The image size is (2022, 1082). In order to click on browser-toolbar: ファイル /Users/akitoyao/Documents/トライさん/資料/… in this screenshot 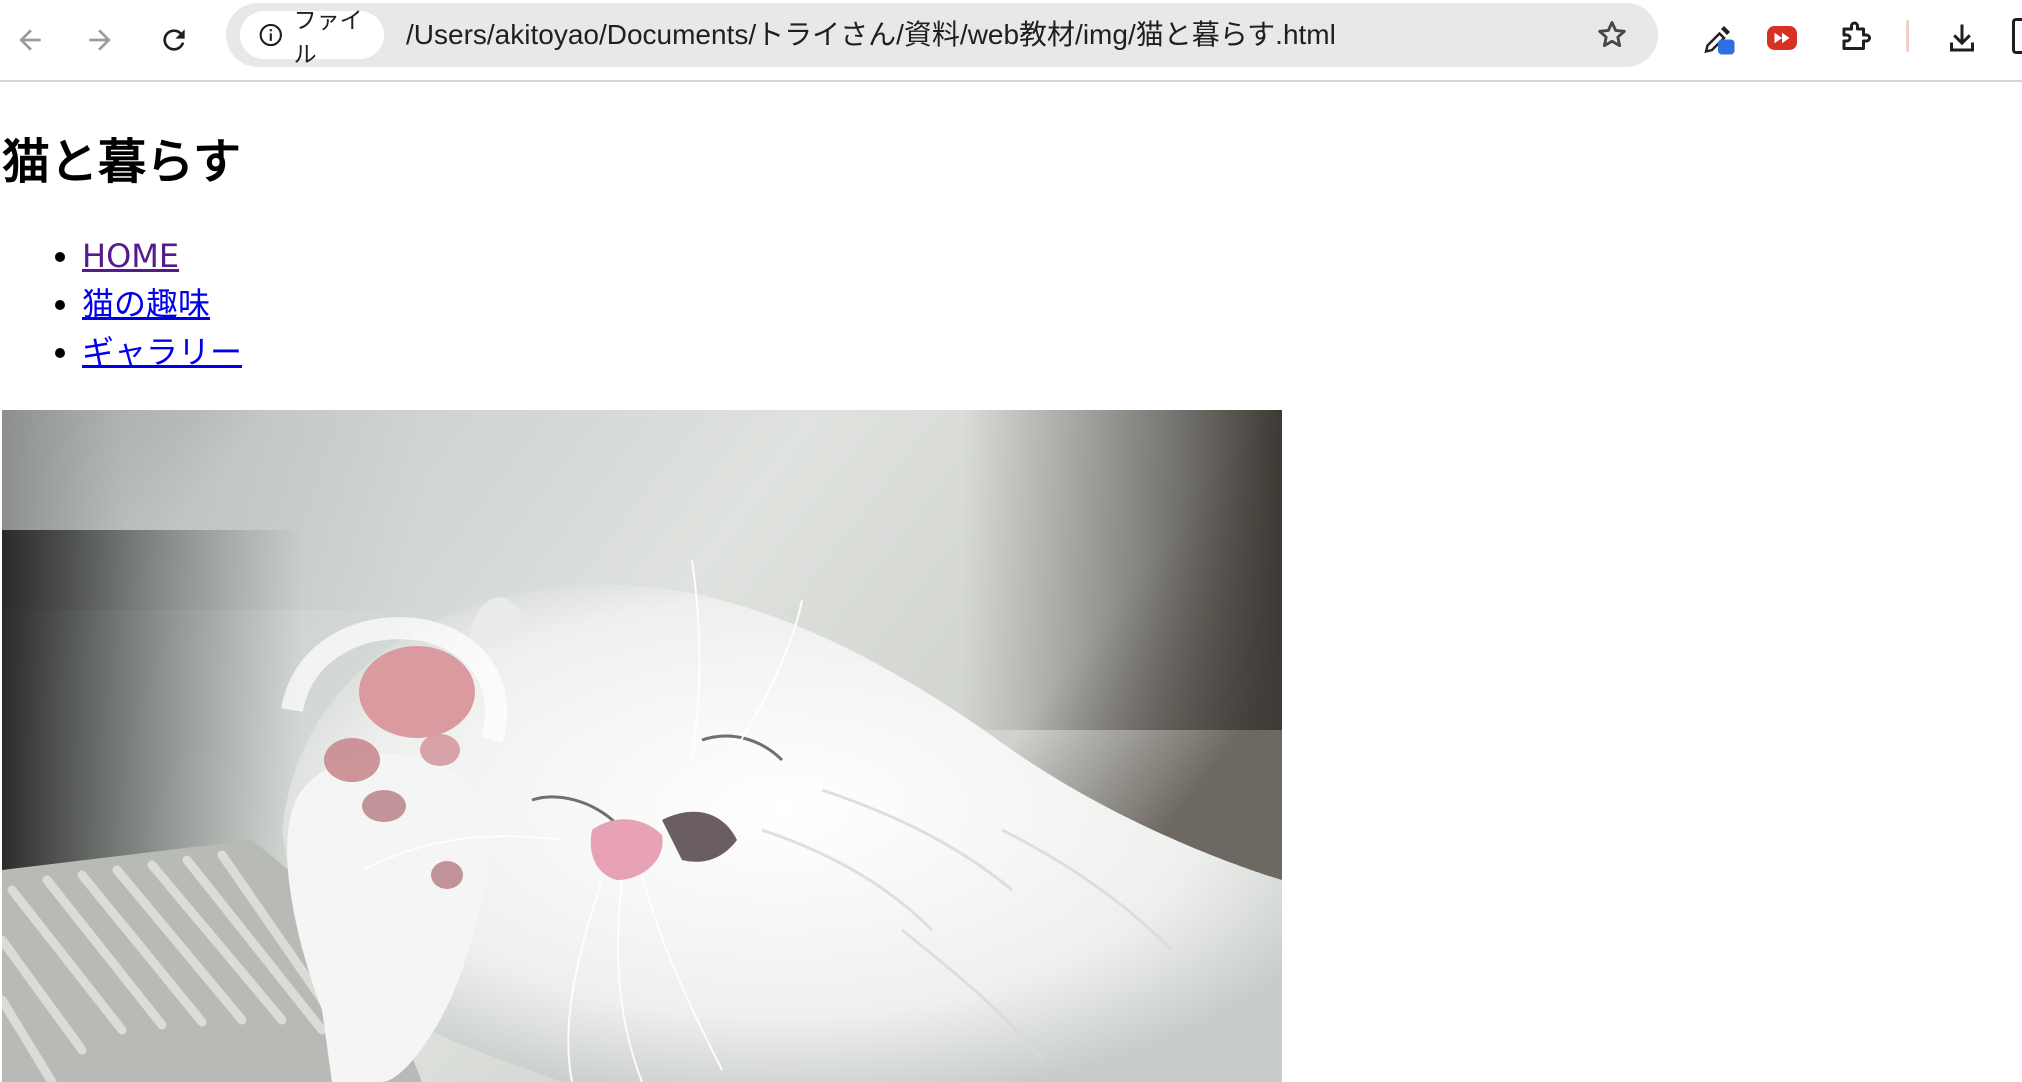, I will do `click(1011, 41)`.